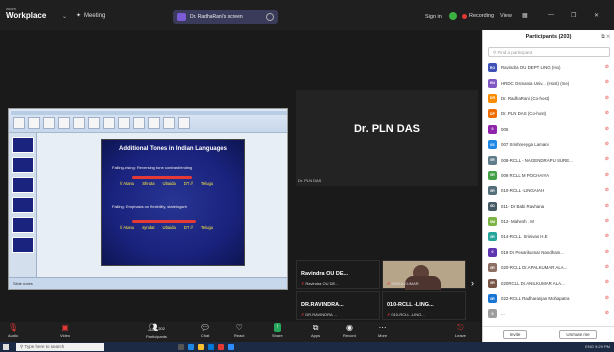 The image size is (614, 352). I want to click on participant-row: 0D 011- Dr Babi Ravhana ⊘, so click(548, 206).